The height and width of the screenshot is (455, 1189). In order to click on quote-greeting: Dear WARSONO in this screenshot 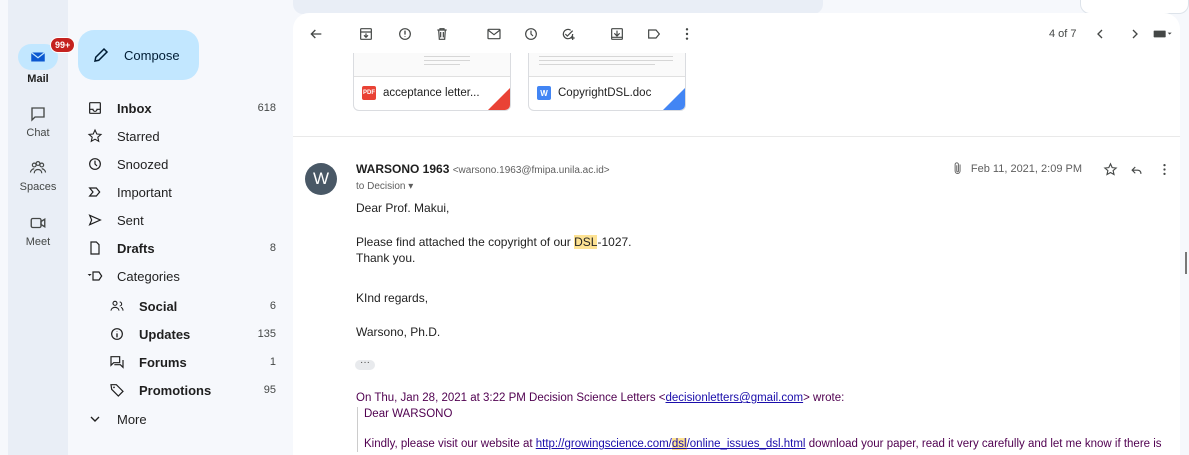, I will do `click(408, 414)`.